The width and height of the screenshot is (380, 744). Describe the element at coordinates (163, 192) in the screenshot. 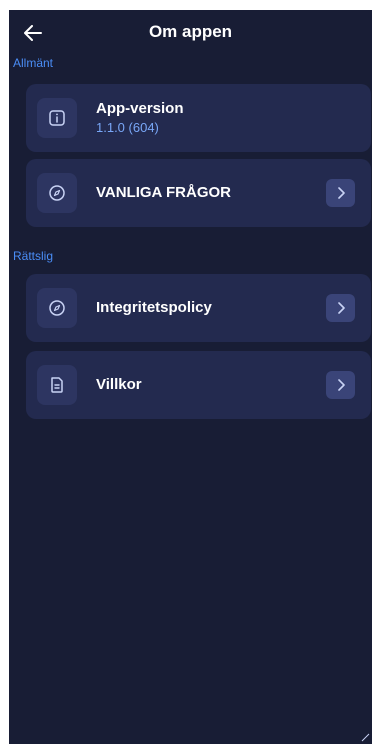

I see `faq-label: VANLIGA FRÅGOR` at that location.